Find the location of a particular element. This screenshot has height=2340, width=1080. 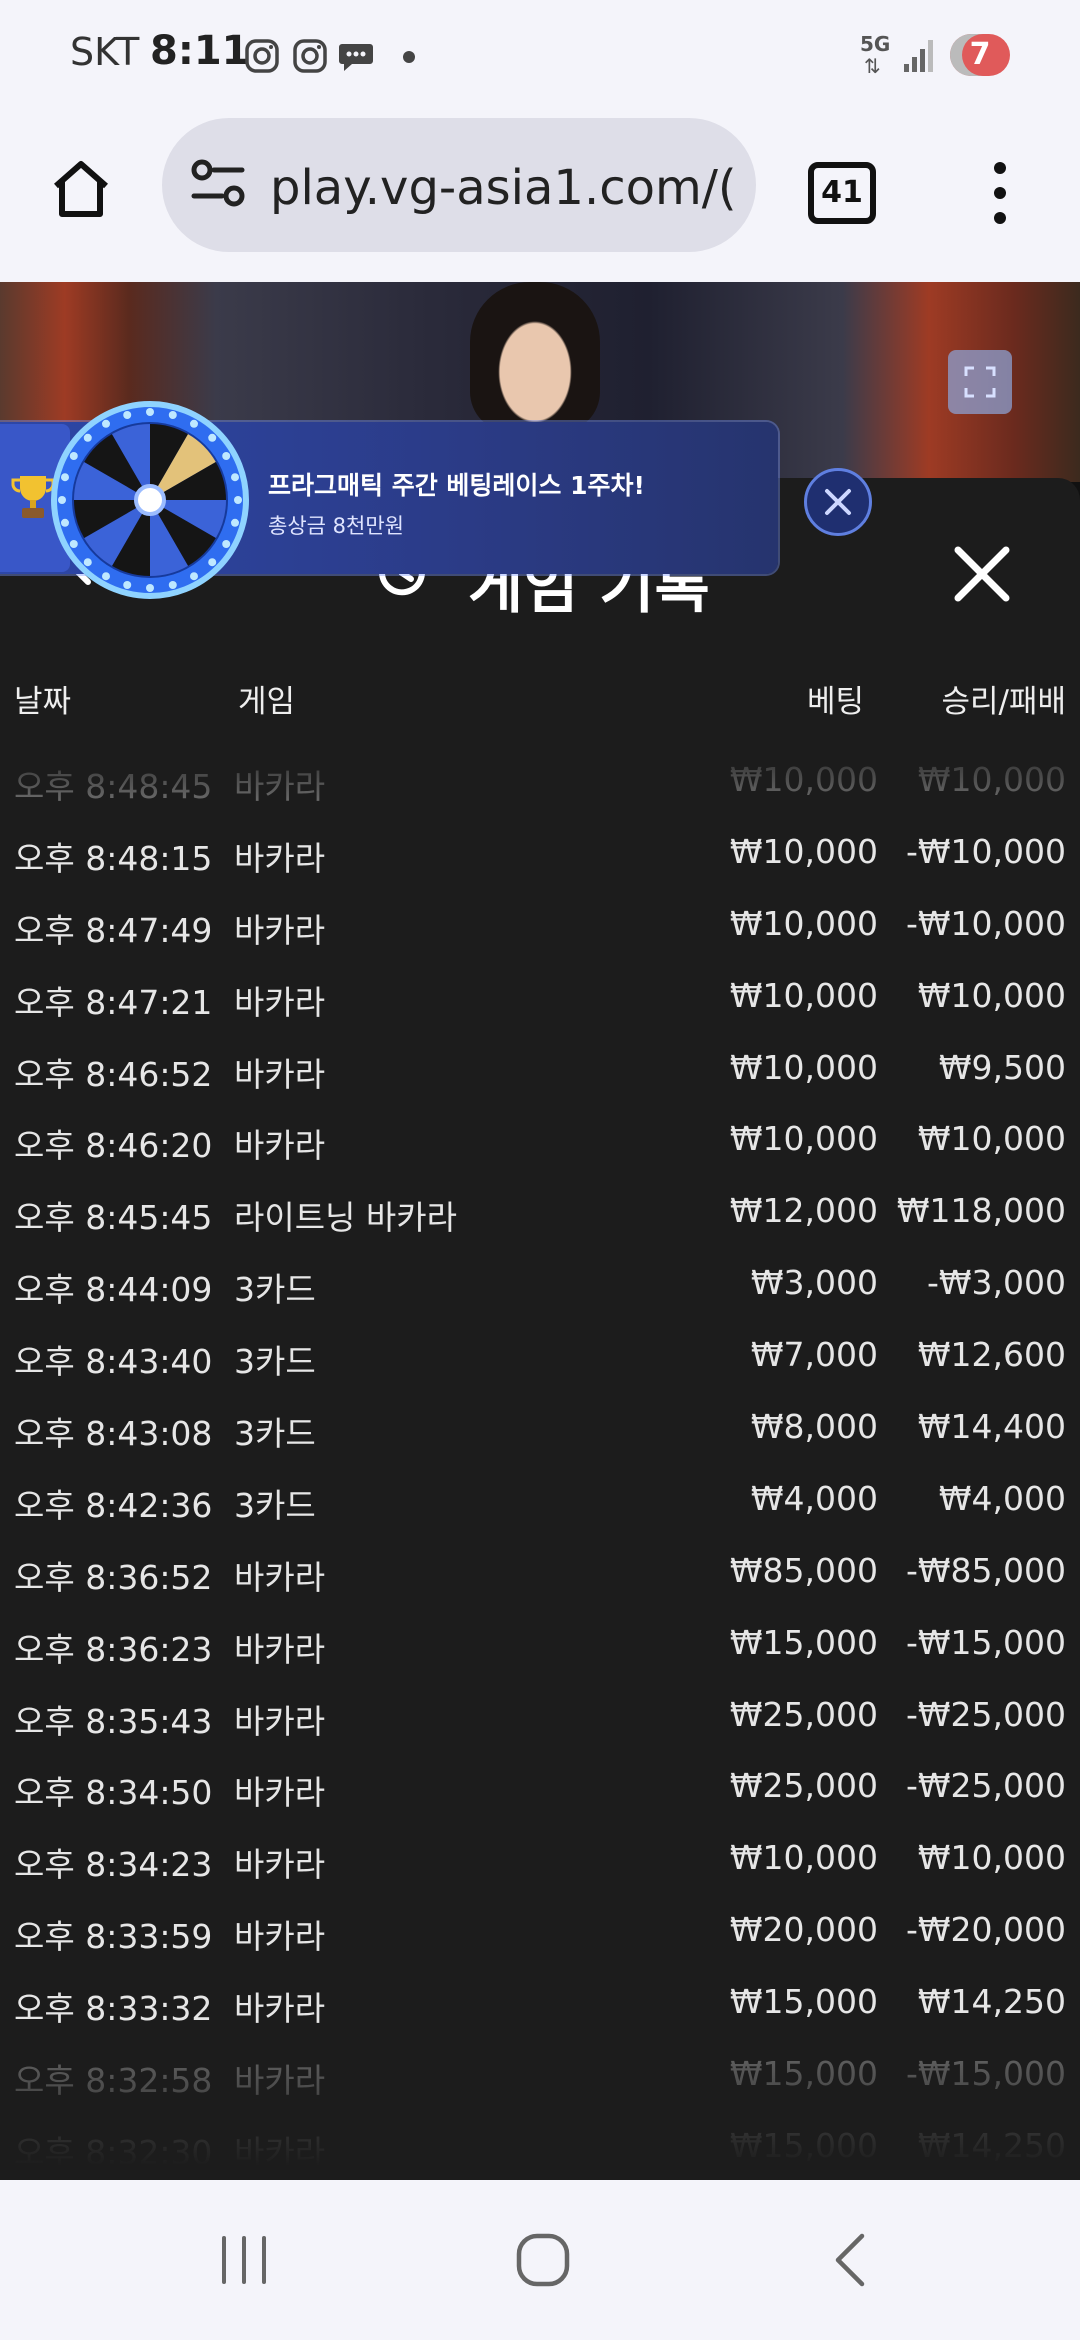

url-text: play.vg-asia1.com/( is located at coordinates (503, 188).